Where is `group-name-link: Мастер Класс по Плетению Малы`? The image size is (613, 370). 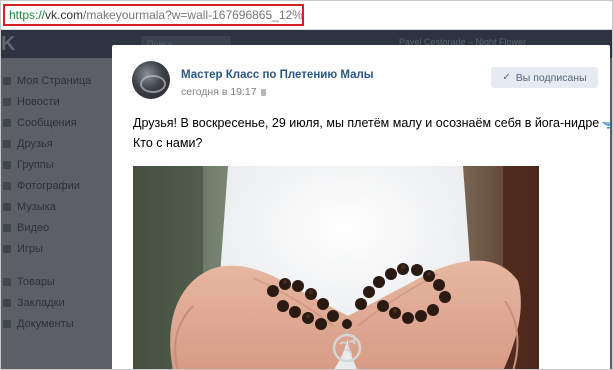 group-name-link: Мастер Класс по Плетению Малы is located at coordinates (277, 75).